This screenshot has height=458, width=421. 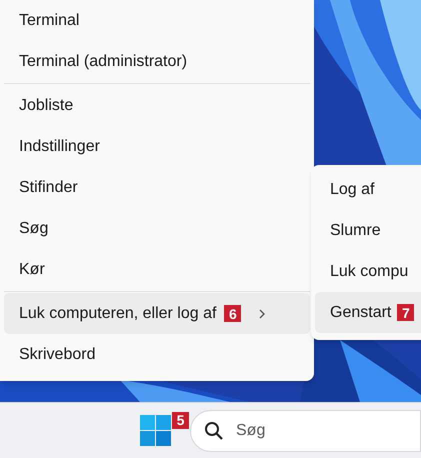 What do you see at coordinates (368, 312) in the screenshot?
I see `menu-item: Genstart 7` at bounding box center [368, 312].